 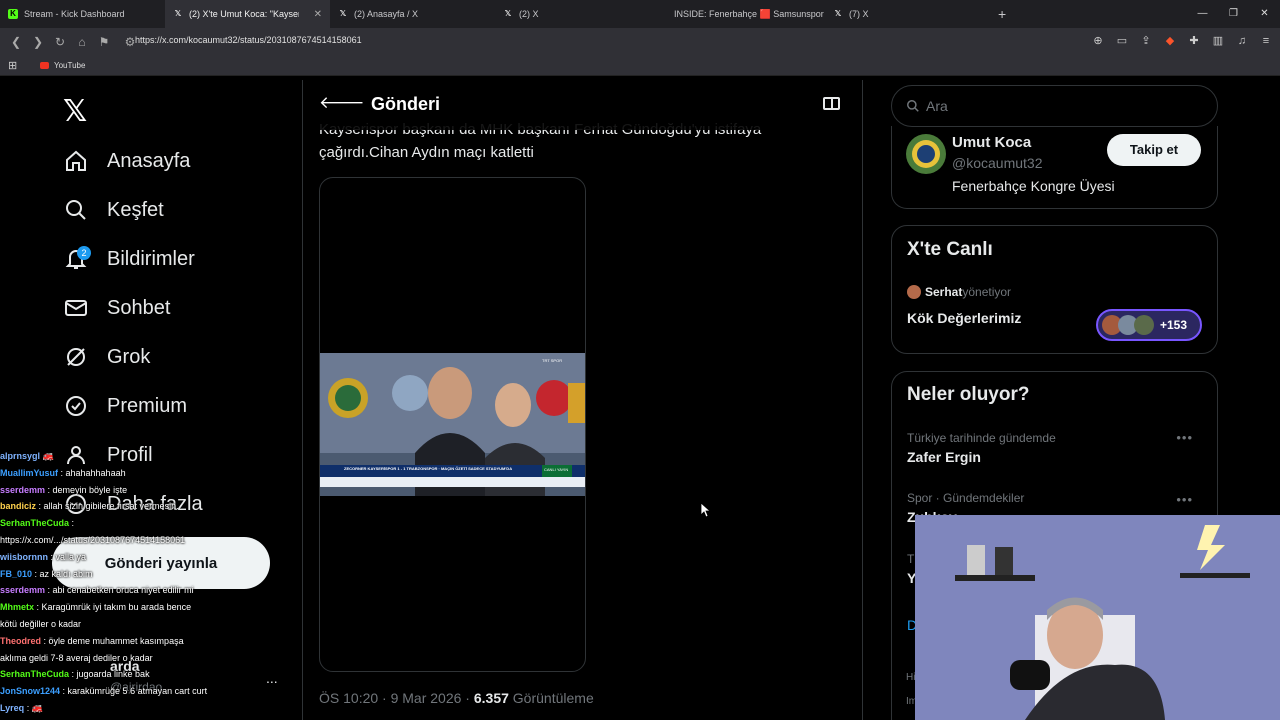 I want to click on profile-name: Umut Koca, so click(x=991, y=142).